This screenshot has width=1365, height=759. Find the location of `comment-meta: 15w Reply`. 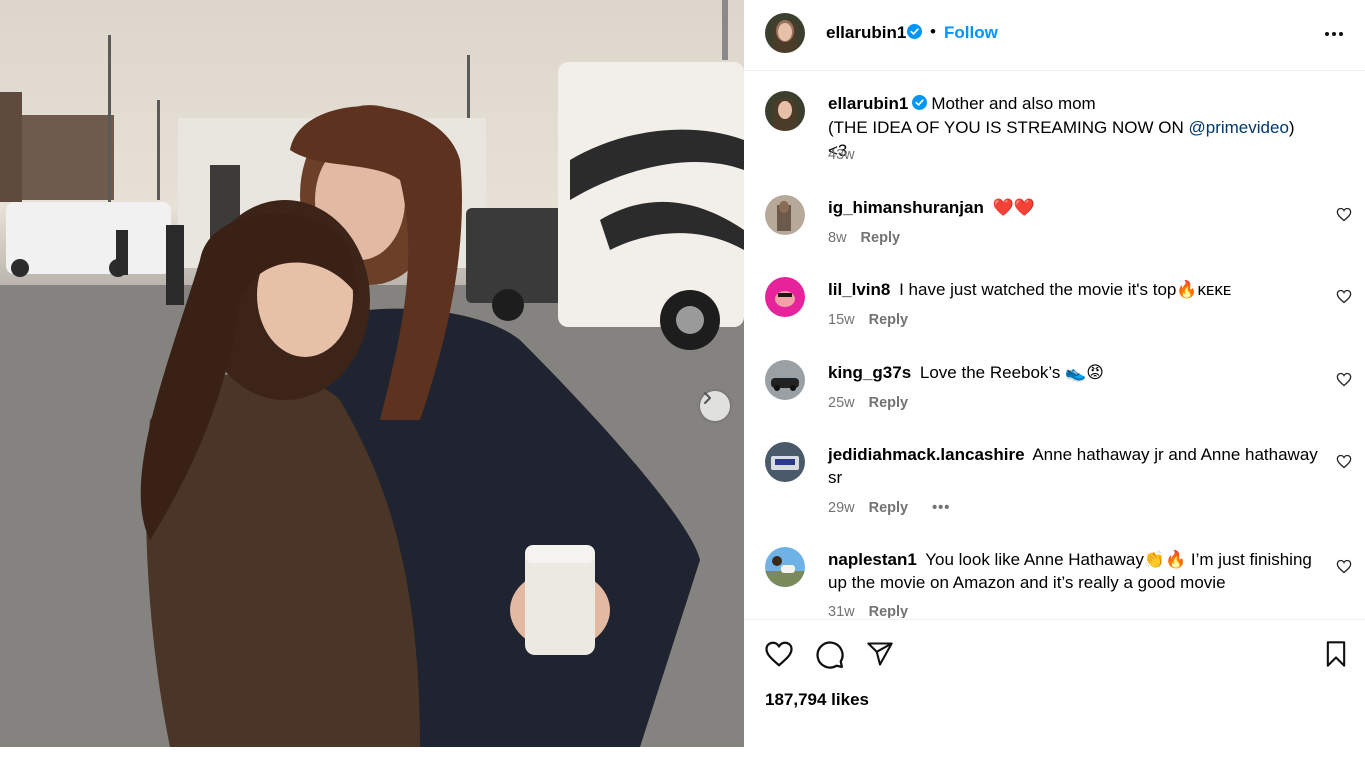

comment-meta: 15w Reply is located at coordinates (868, 320).